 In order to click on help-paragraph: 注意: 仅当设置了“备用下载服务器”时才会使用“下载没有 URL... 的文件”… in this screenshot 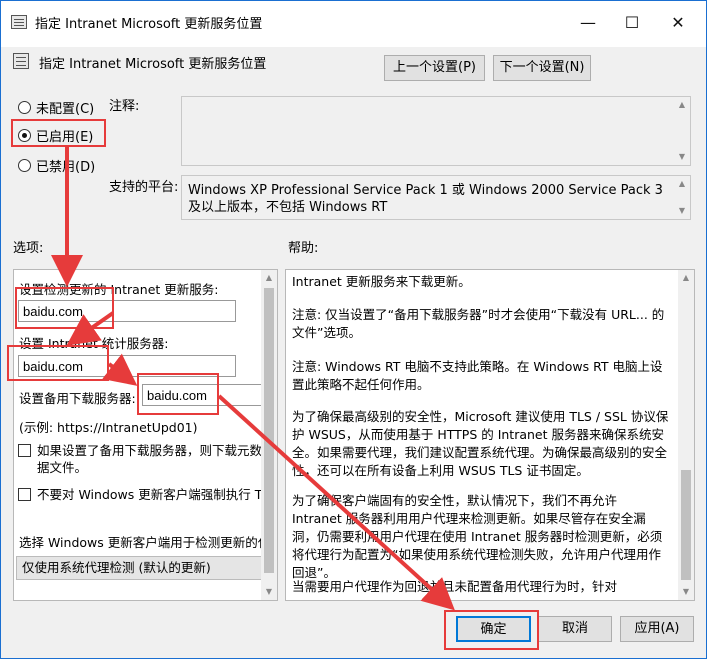, I will do `click(478, 323)`.